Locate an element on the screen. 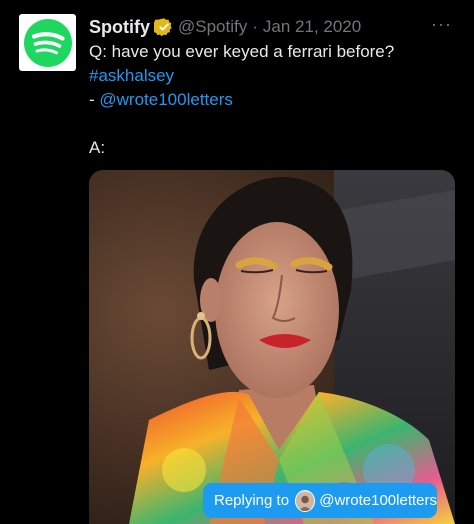  hashtag-link: #askhalsey is located at coordinates (274, 76).